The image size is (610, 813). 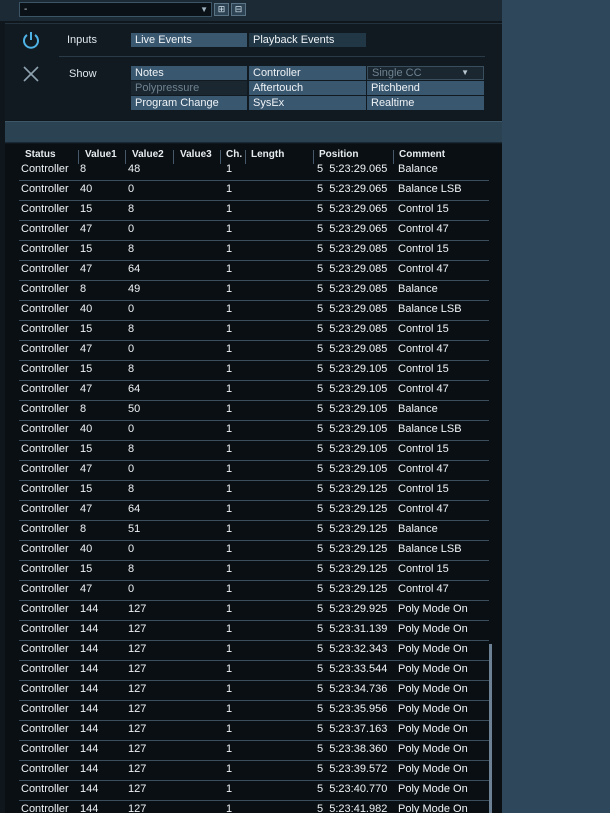 I want to click on preset-value: -, so click(x=26, y=9).